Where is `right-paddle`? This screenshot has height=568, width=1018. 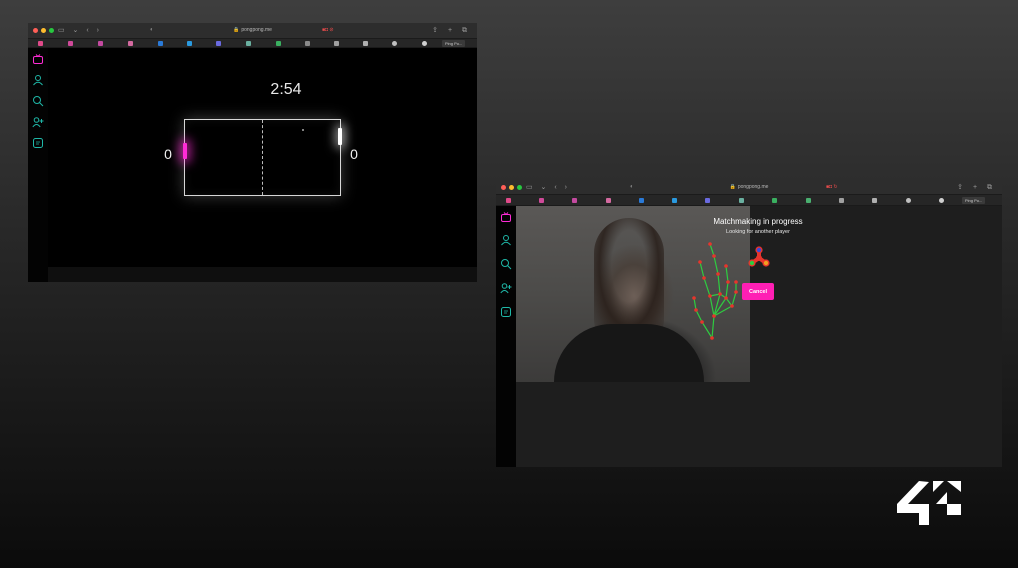
right-paddle is located at coordinates (340, 136).